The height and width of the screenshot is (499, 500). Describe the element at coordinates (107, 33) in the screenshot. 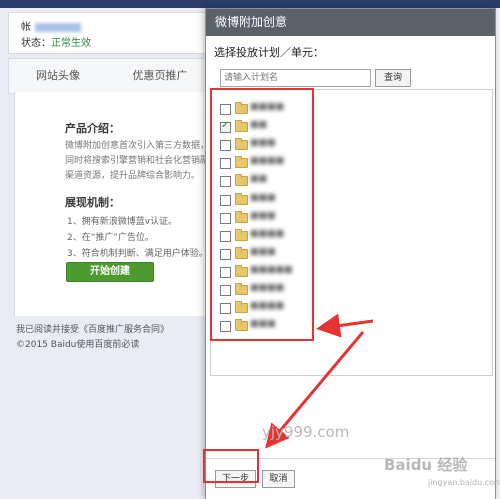

I see `account-info: 帐 状态：正常生效` at that location.